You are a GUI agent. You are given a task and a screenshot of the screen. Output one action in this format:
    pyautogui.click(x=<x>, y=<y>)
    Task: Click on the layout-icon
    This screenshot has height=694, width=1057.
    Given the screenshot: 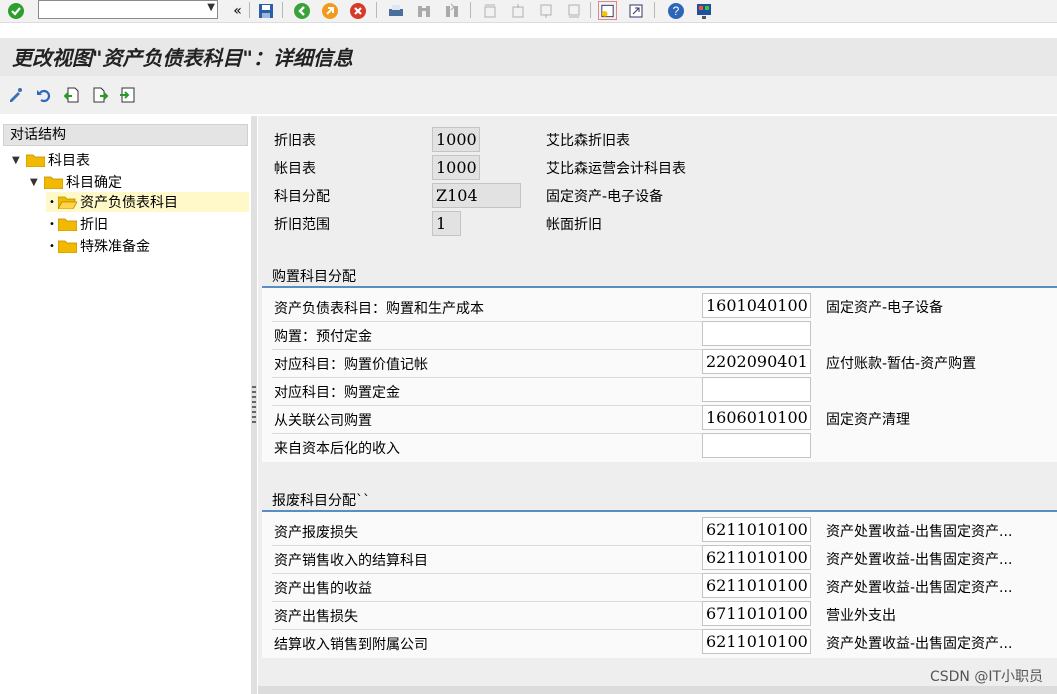 What is the action you would take?
    pyautogui.click(x=703, y=10)
    